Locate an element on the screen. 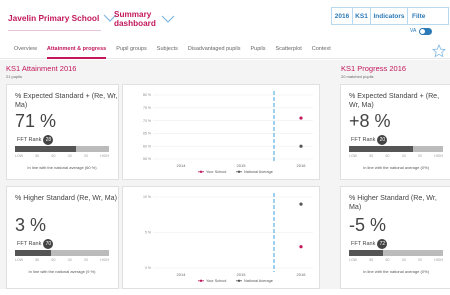 This screenshot has height=295, width=450. header-filters: 2016 KS1 Indicators Filte is located at coordinates (390, 16).